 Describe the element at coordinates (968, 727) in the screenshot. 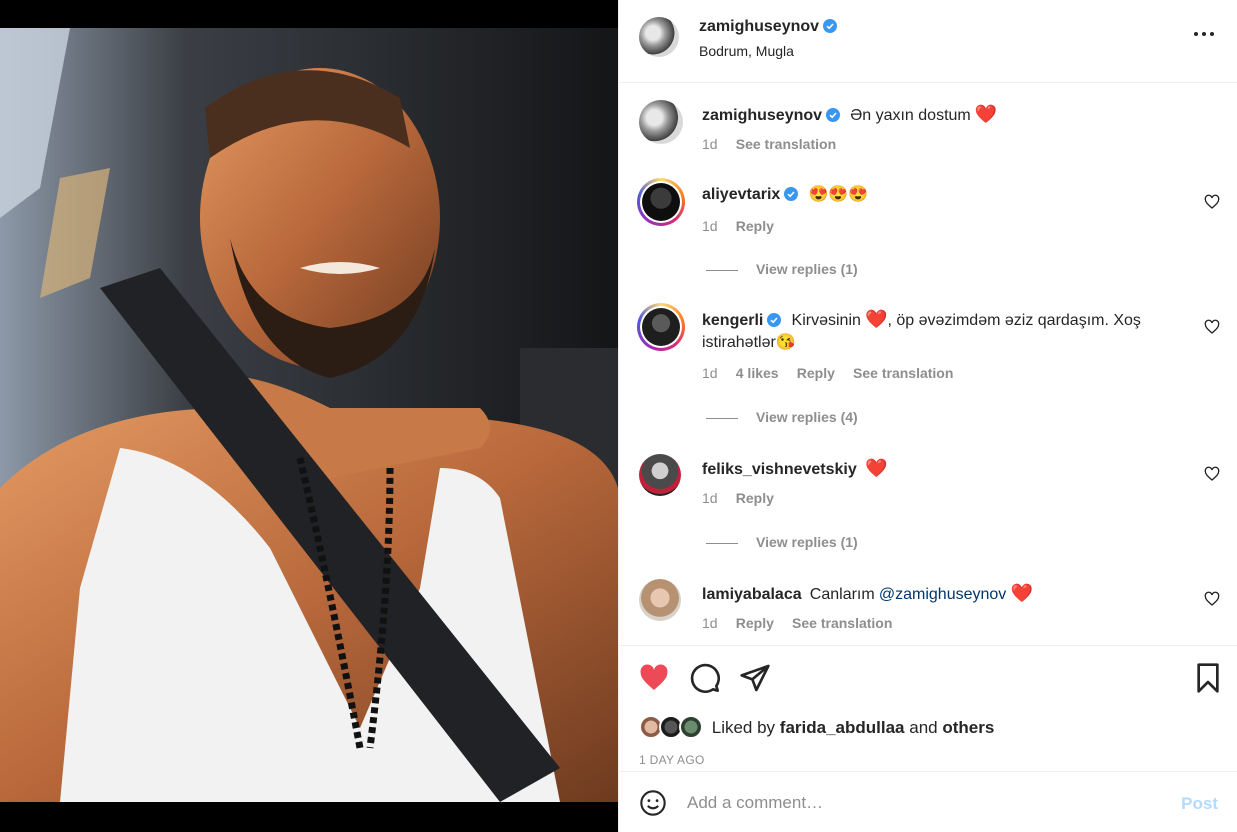

I see `liked-by-others-link: others` at that location.